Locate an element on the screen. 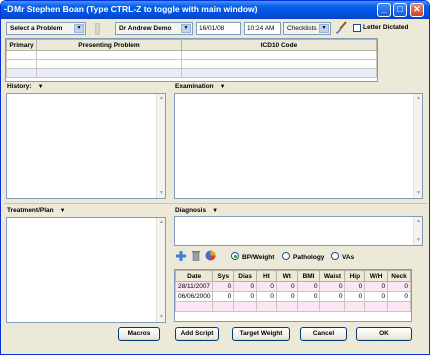 This screenshot has width=434, height=359. doctor-select: Dr Andrew Demo ▼ is located at coordinates (154, 28).